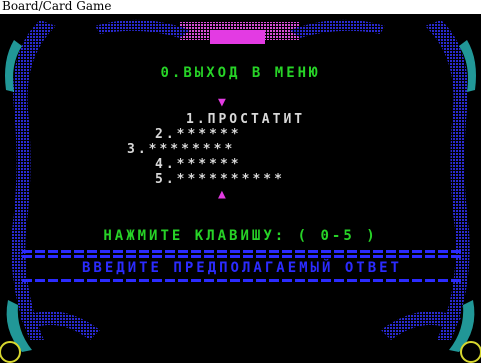 The width and height of the screenshot is (481, 363). What do you see at coordinates (240, 337) in the screenshot?
I see `bottom-ornament` at bounding box center [240, 337].